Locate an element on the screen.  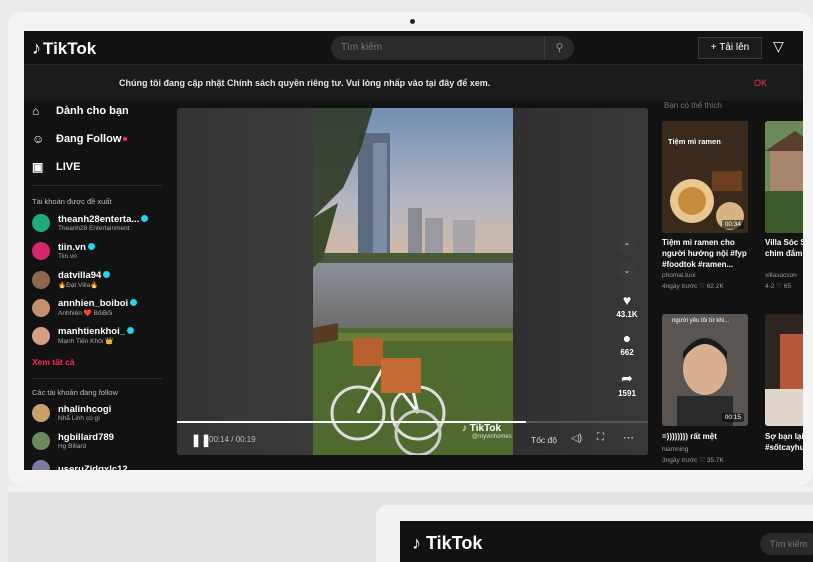
like-button: ♥ 43.1K is located at coordinates (627, 305).